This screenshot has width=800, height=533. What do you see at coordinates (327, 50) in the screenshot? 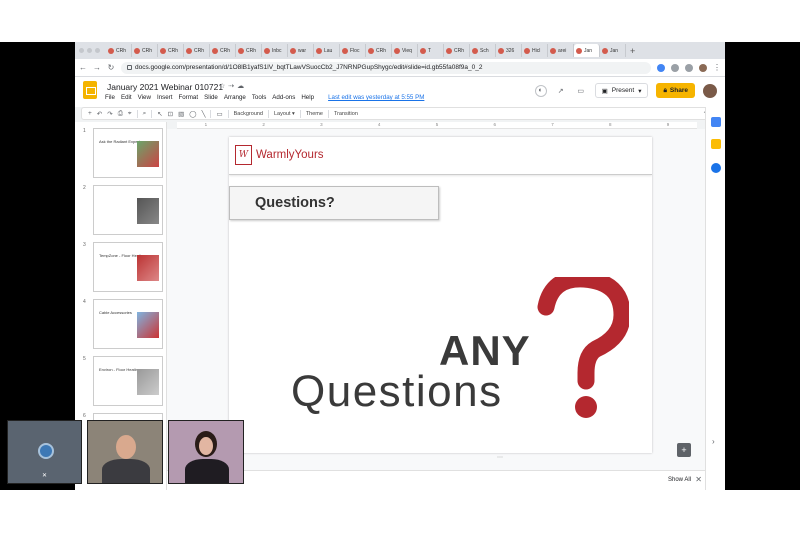
I see `browser-tab: Lau` at bounding box center [327, 50].